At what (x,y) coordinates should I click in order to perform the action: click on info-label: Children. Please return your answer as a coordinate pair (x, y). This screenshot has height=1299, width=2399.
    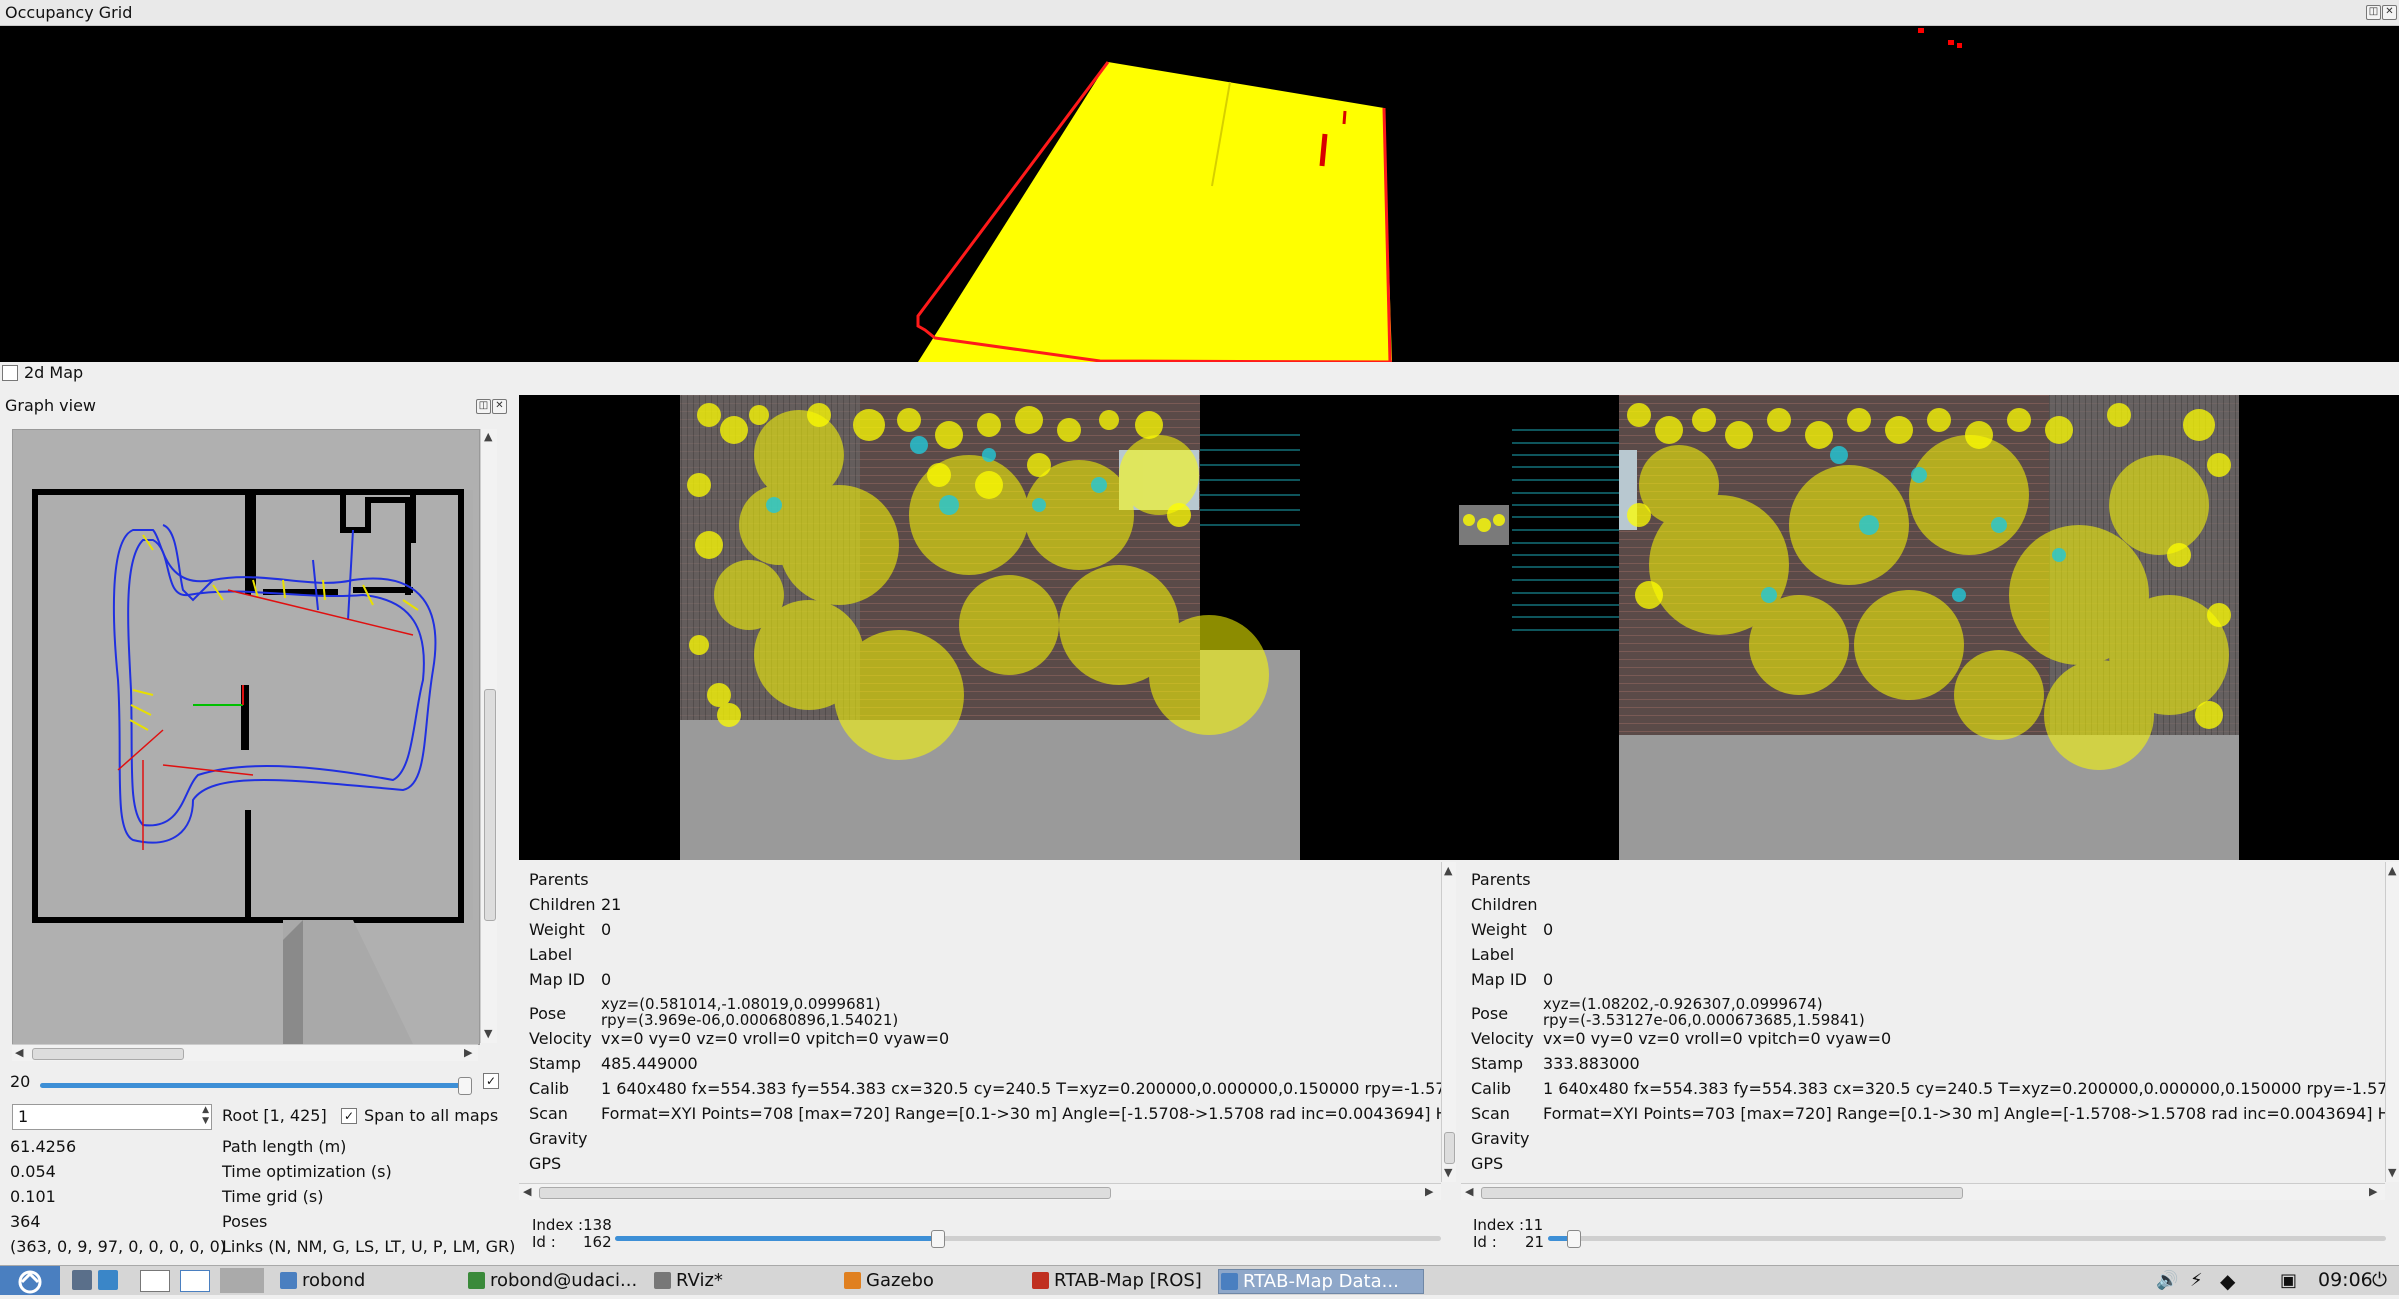
    Looking at the image, I should click on (562, 904).